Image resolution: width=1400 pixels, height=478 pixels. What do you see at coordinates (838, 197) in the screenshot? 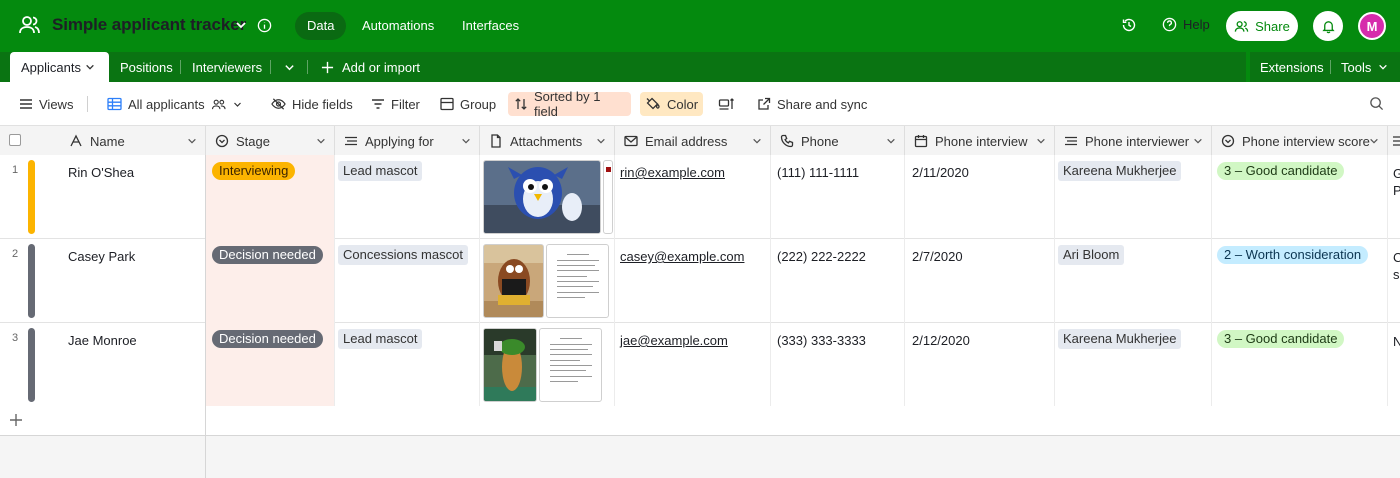
I see `phone-cell: (111) 111-1111` at bounding box center [838, 197].